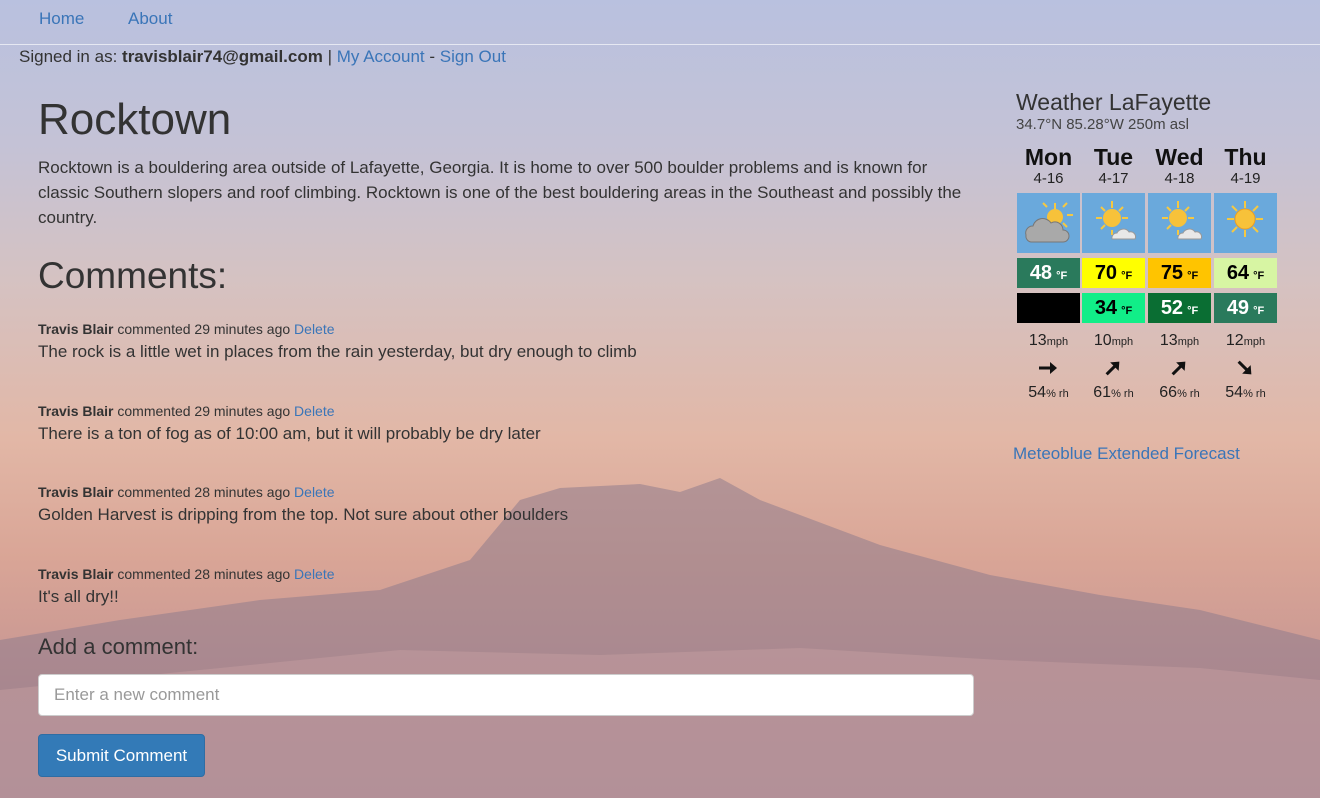  Describe the element at coordinates (1172, 273) in the screenshot. I see `high-temp-value: 75` at that location.